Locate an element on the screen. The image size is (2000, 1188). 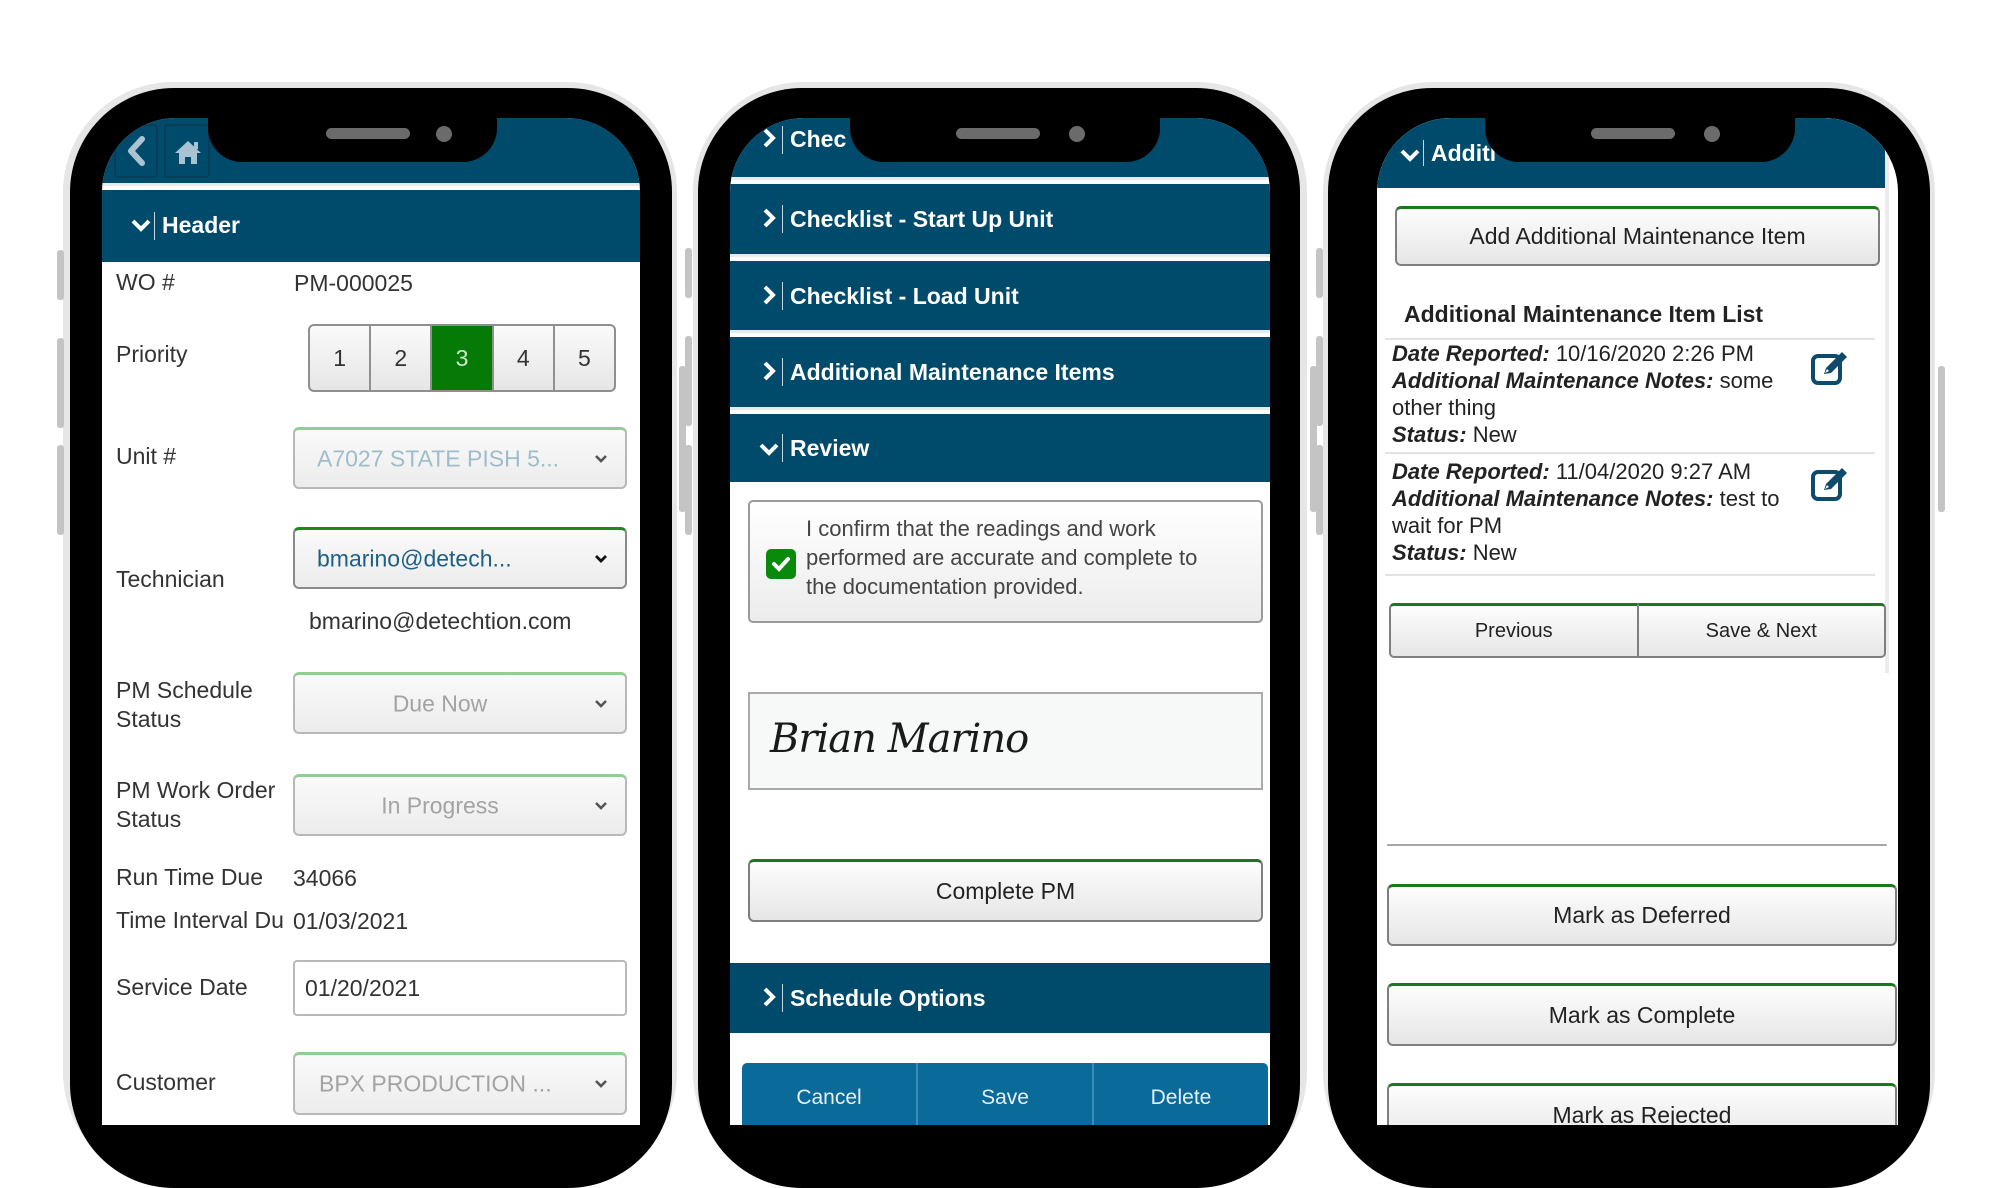
cancel-button: Cancel is located at coordinates (829, 1094).